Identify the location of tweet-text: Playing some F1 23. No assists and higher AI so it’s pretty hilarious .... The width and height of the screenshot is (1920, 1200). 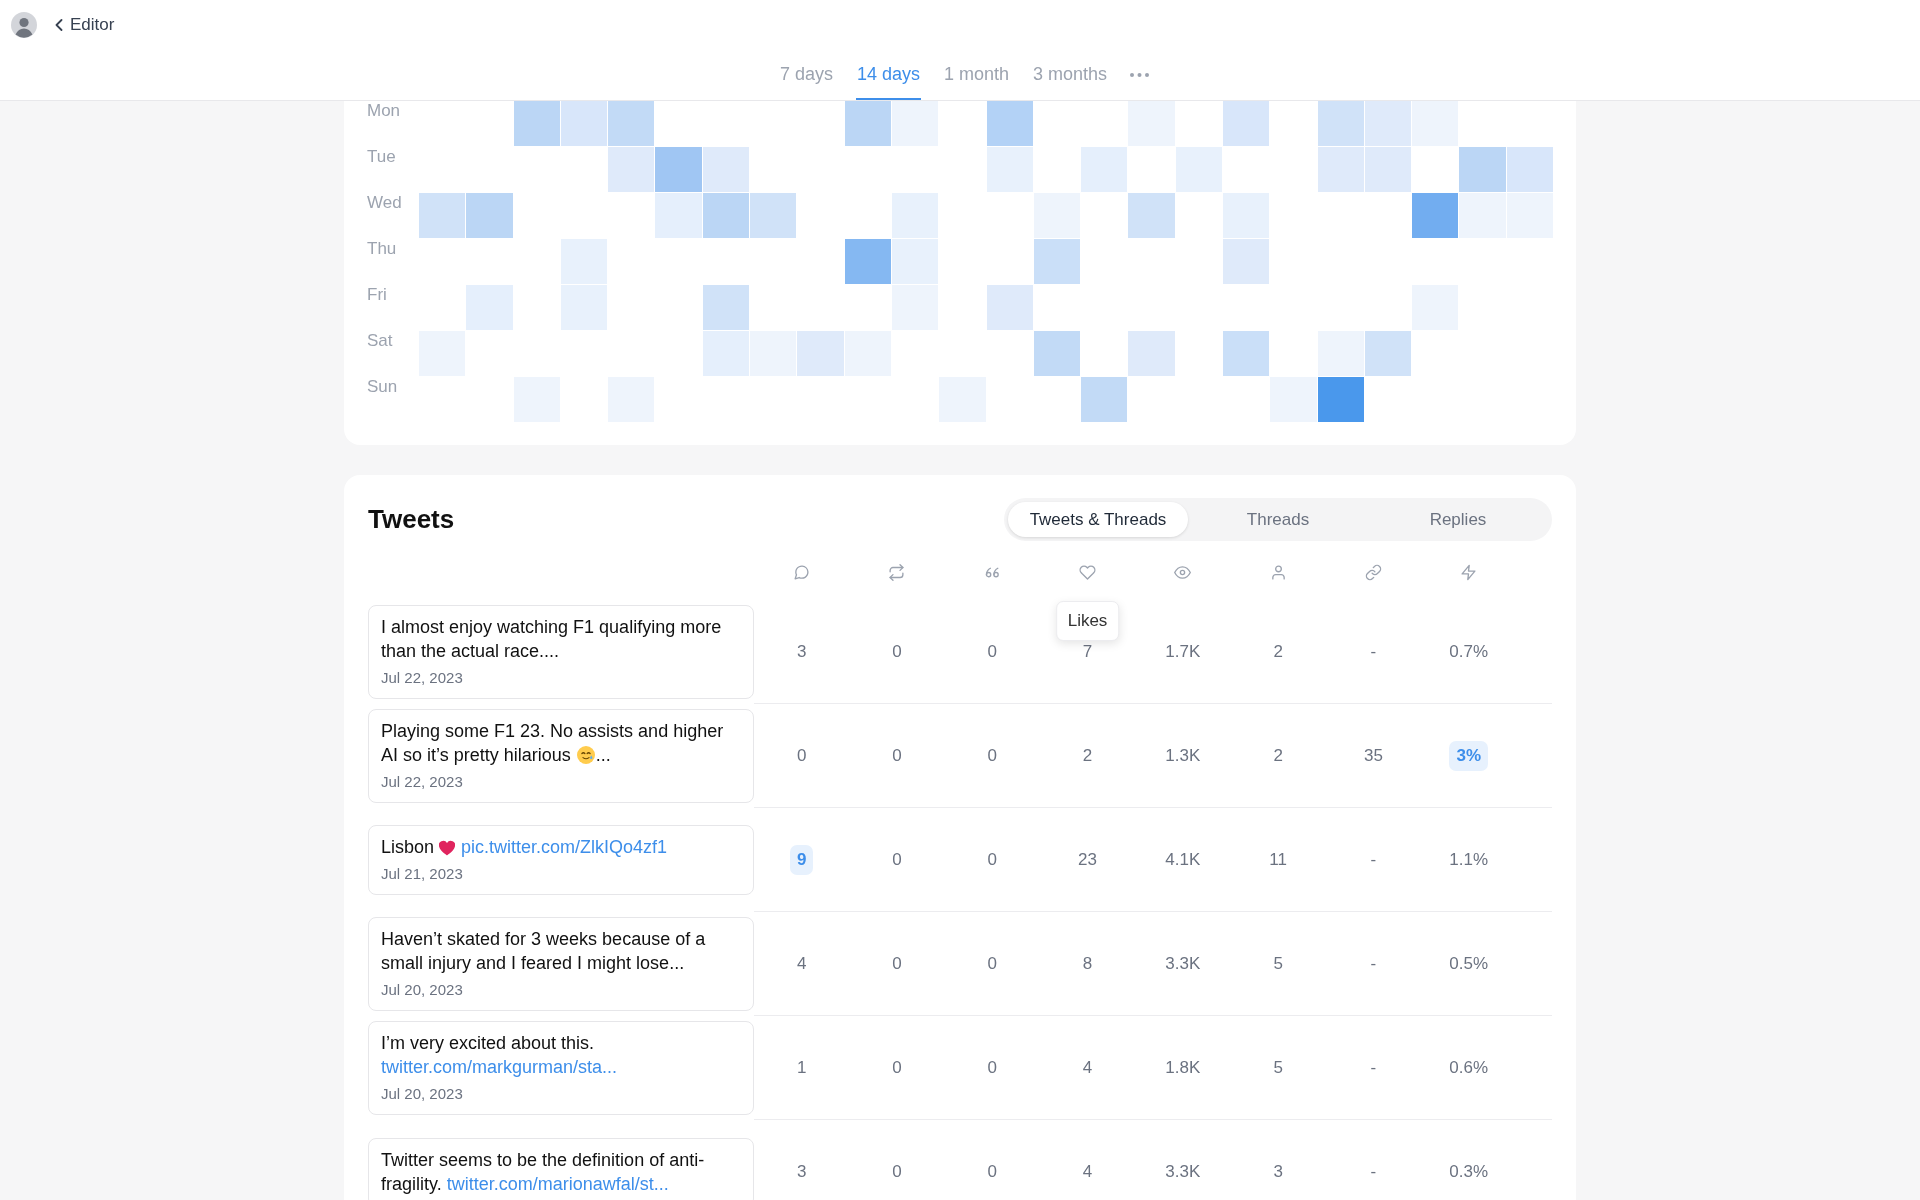
(553, 743).